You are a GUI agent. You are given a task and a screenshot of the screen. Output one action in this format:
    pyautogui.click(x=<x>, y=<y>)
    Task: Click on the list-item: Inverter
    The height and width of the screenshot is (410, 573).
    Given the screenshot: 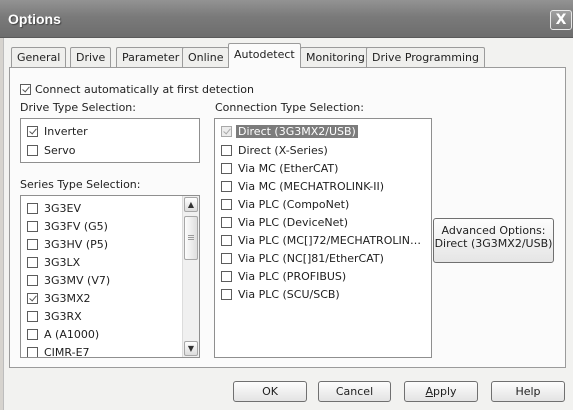 What is the action you would take?
    pyautogui.click(x=57, y=131)
    